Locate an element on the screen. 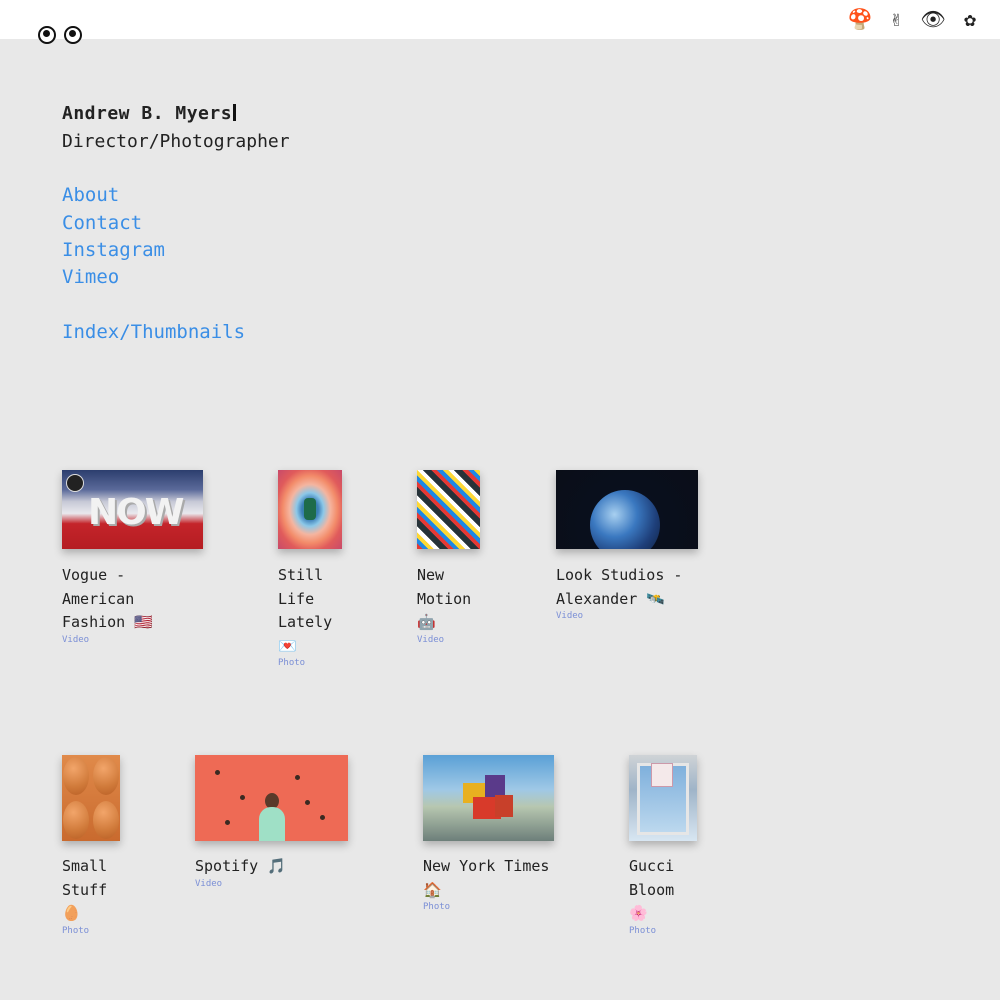  project-title: Still Life Lately 💌 is located at coordinates (310, 611).